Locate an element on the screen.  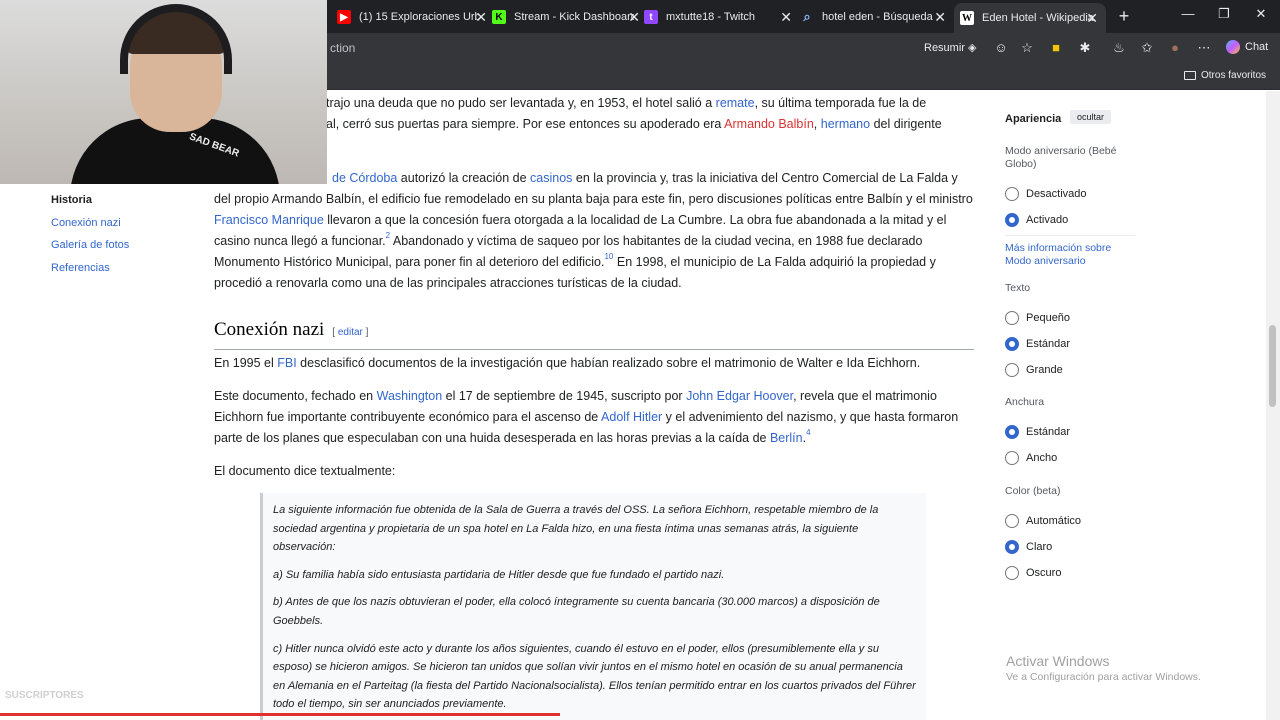
tab-title: (1) 15 Exploraciones Urba is located at coordinates (419, 17).